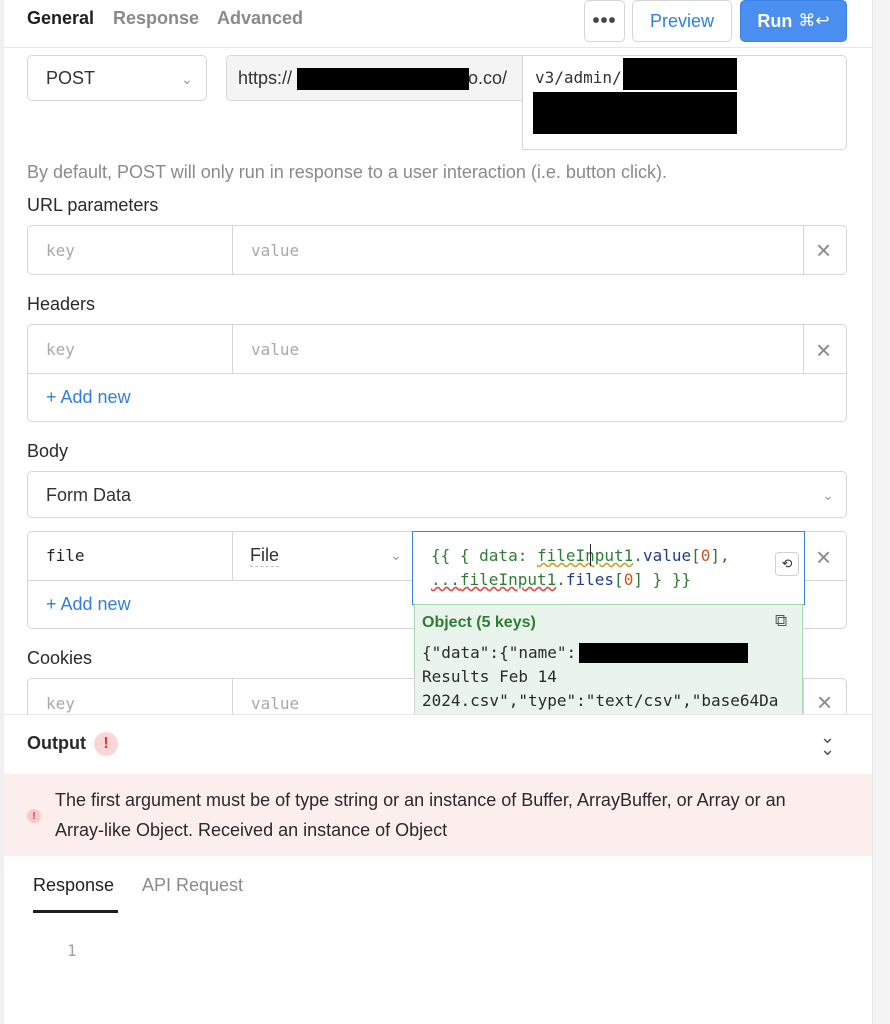 The width and height of the screenshot is (890, 1024). What do you see at coordinates (265, 556) in the screenshot?
I see `form-type-value: File` at bounding box center [265, 556].